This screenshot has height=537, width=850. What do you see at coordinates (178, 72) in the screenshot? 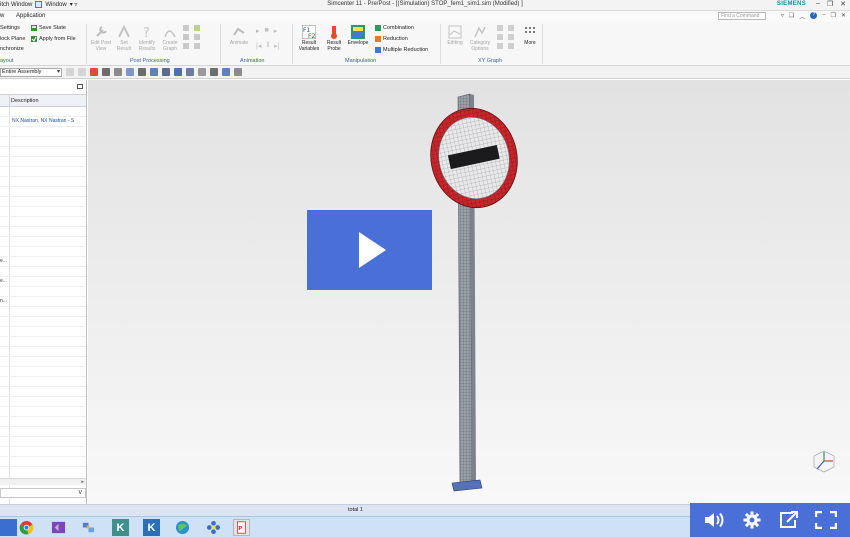
I see `work-view-icon` at bounding box center [178, 72].